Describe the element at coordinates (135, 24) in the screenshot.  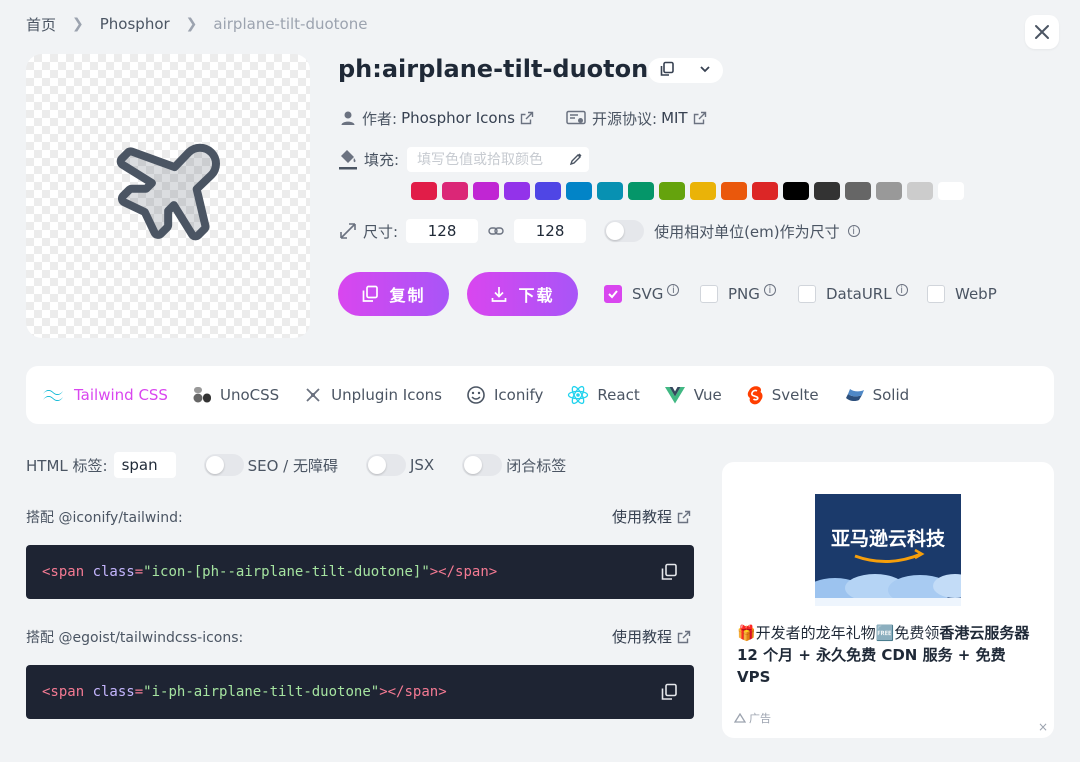
I see `breadcrumb-collection: Phosphor` at that location.